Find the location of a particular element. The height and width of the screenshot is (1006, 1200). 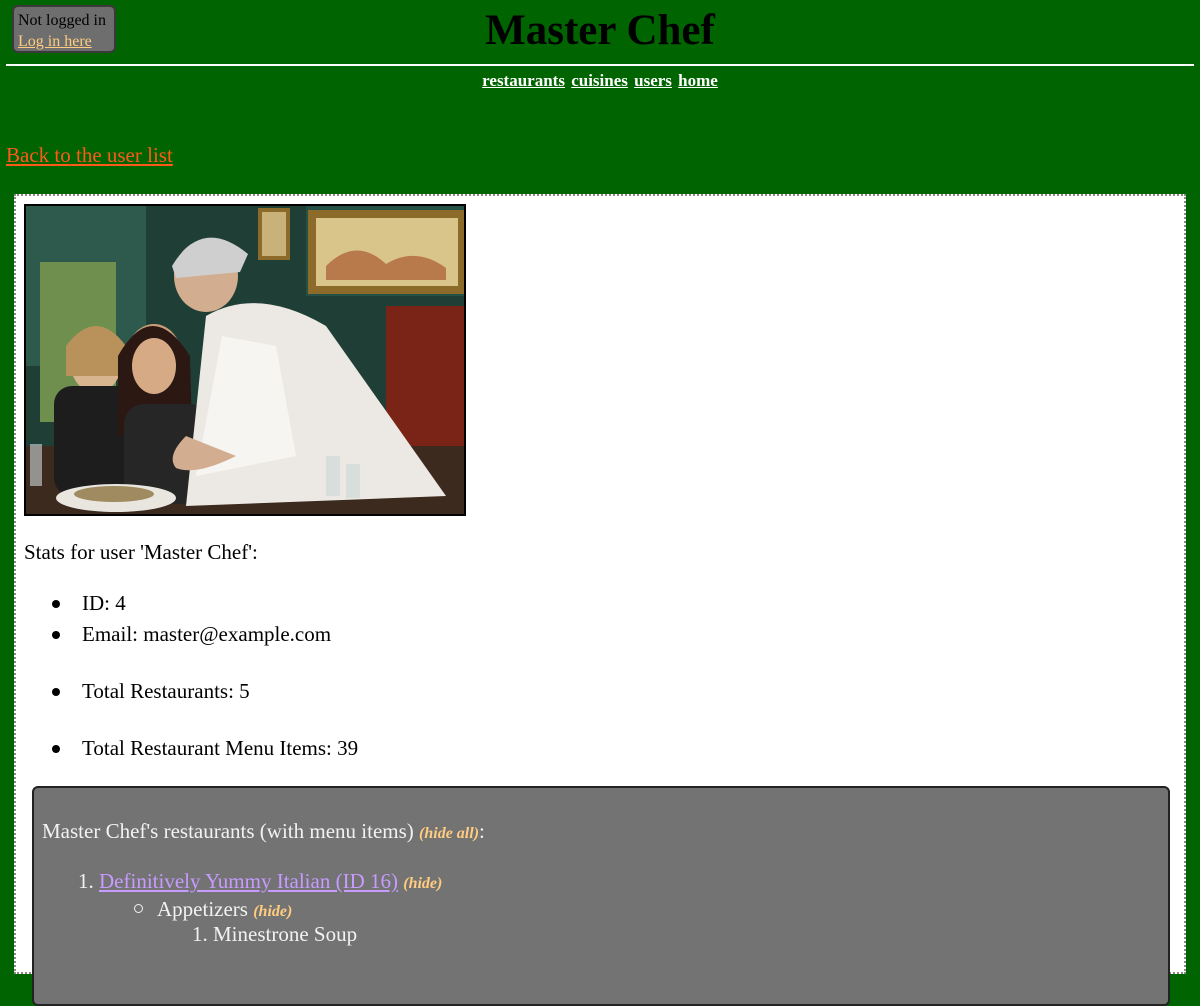

stats-title: Stats for user 'Master Chef': is located at coordinates (141, 552).